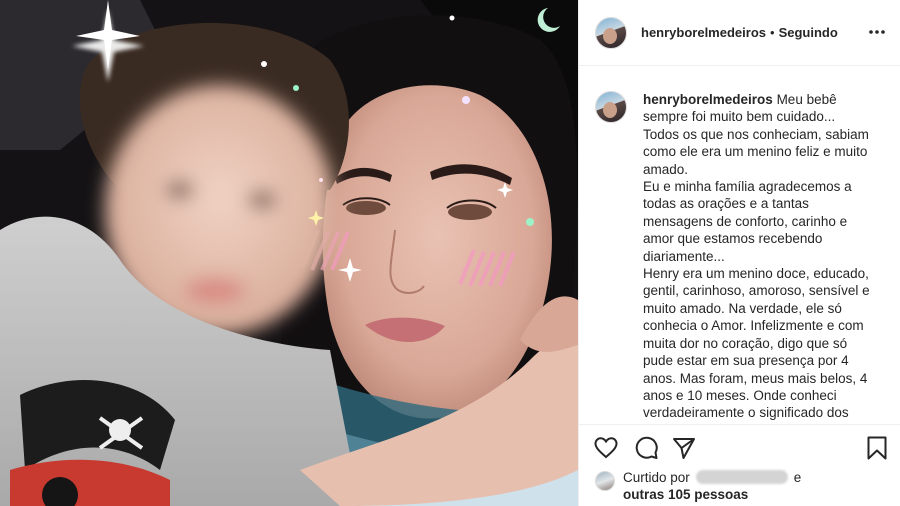  Describe the element at coordinates (733, 239) in the screenshot. I see `caption-line: amor que estamos recebendo` at that location.